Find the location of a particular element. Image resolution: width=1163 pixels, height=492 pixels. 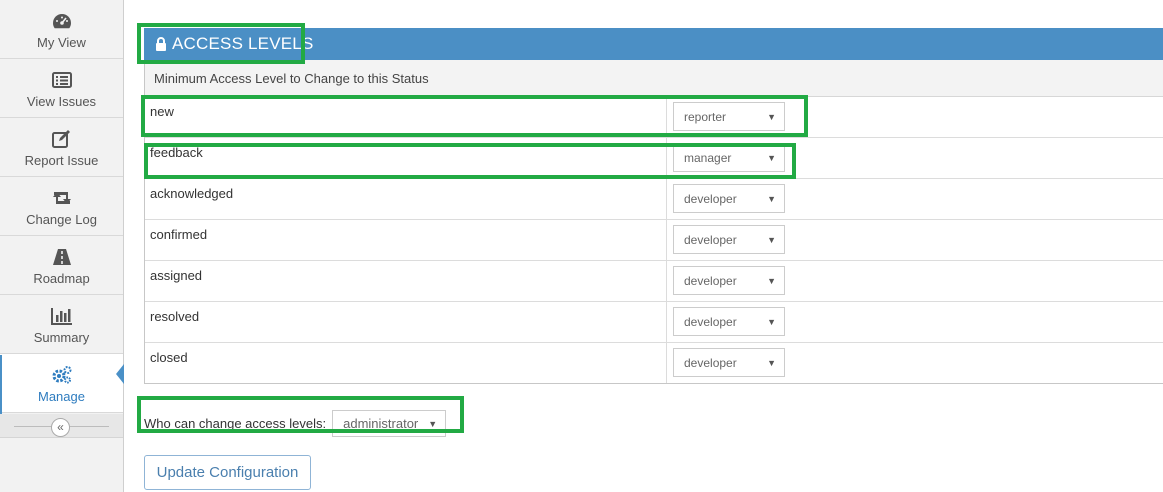

collapse-sidebar-button: « is located at coordinates (60, 427).